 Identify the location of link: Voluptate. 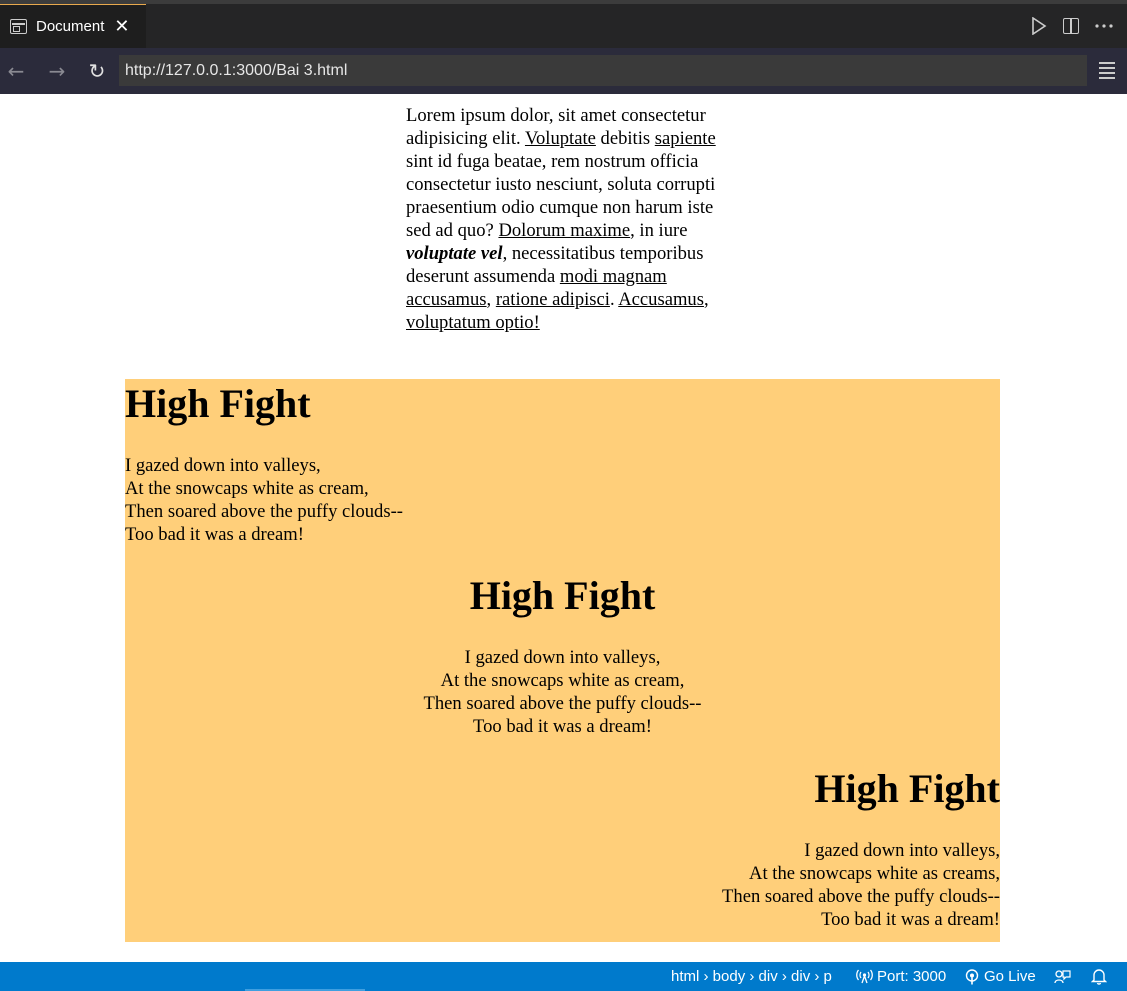
(560, 138).